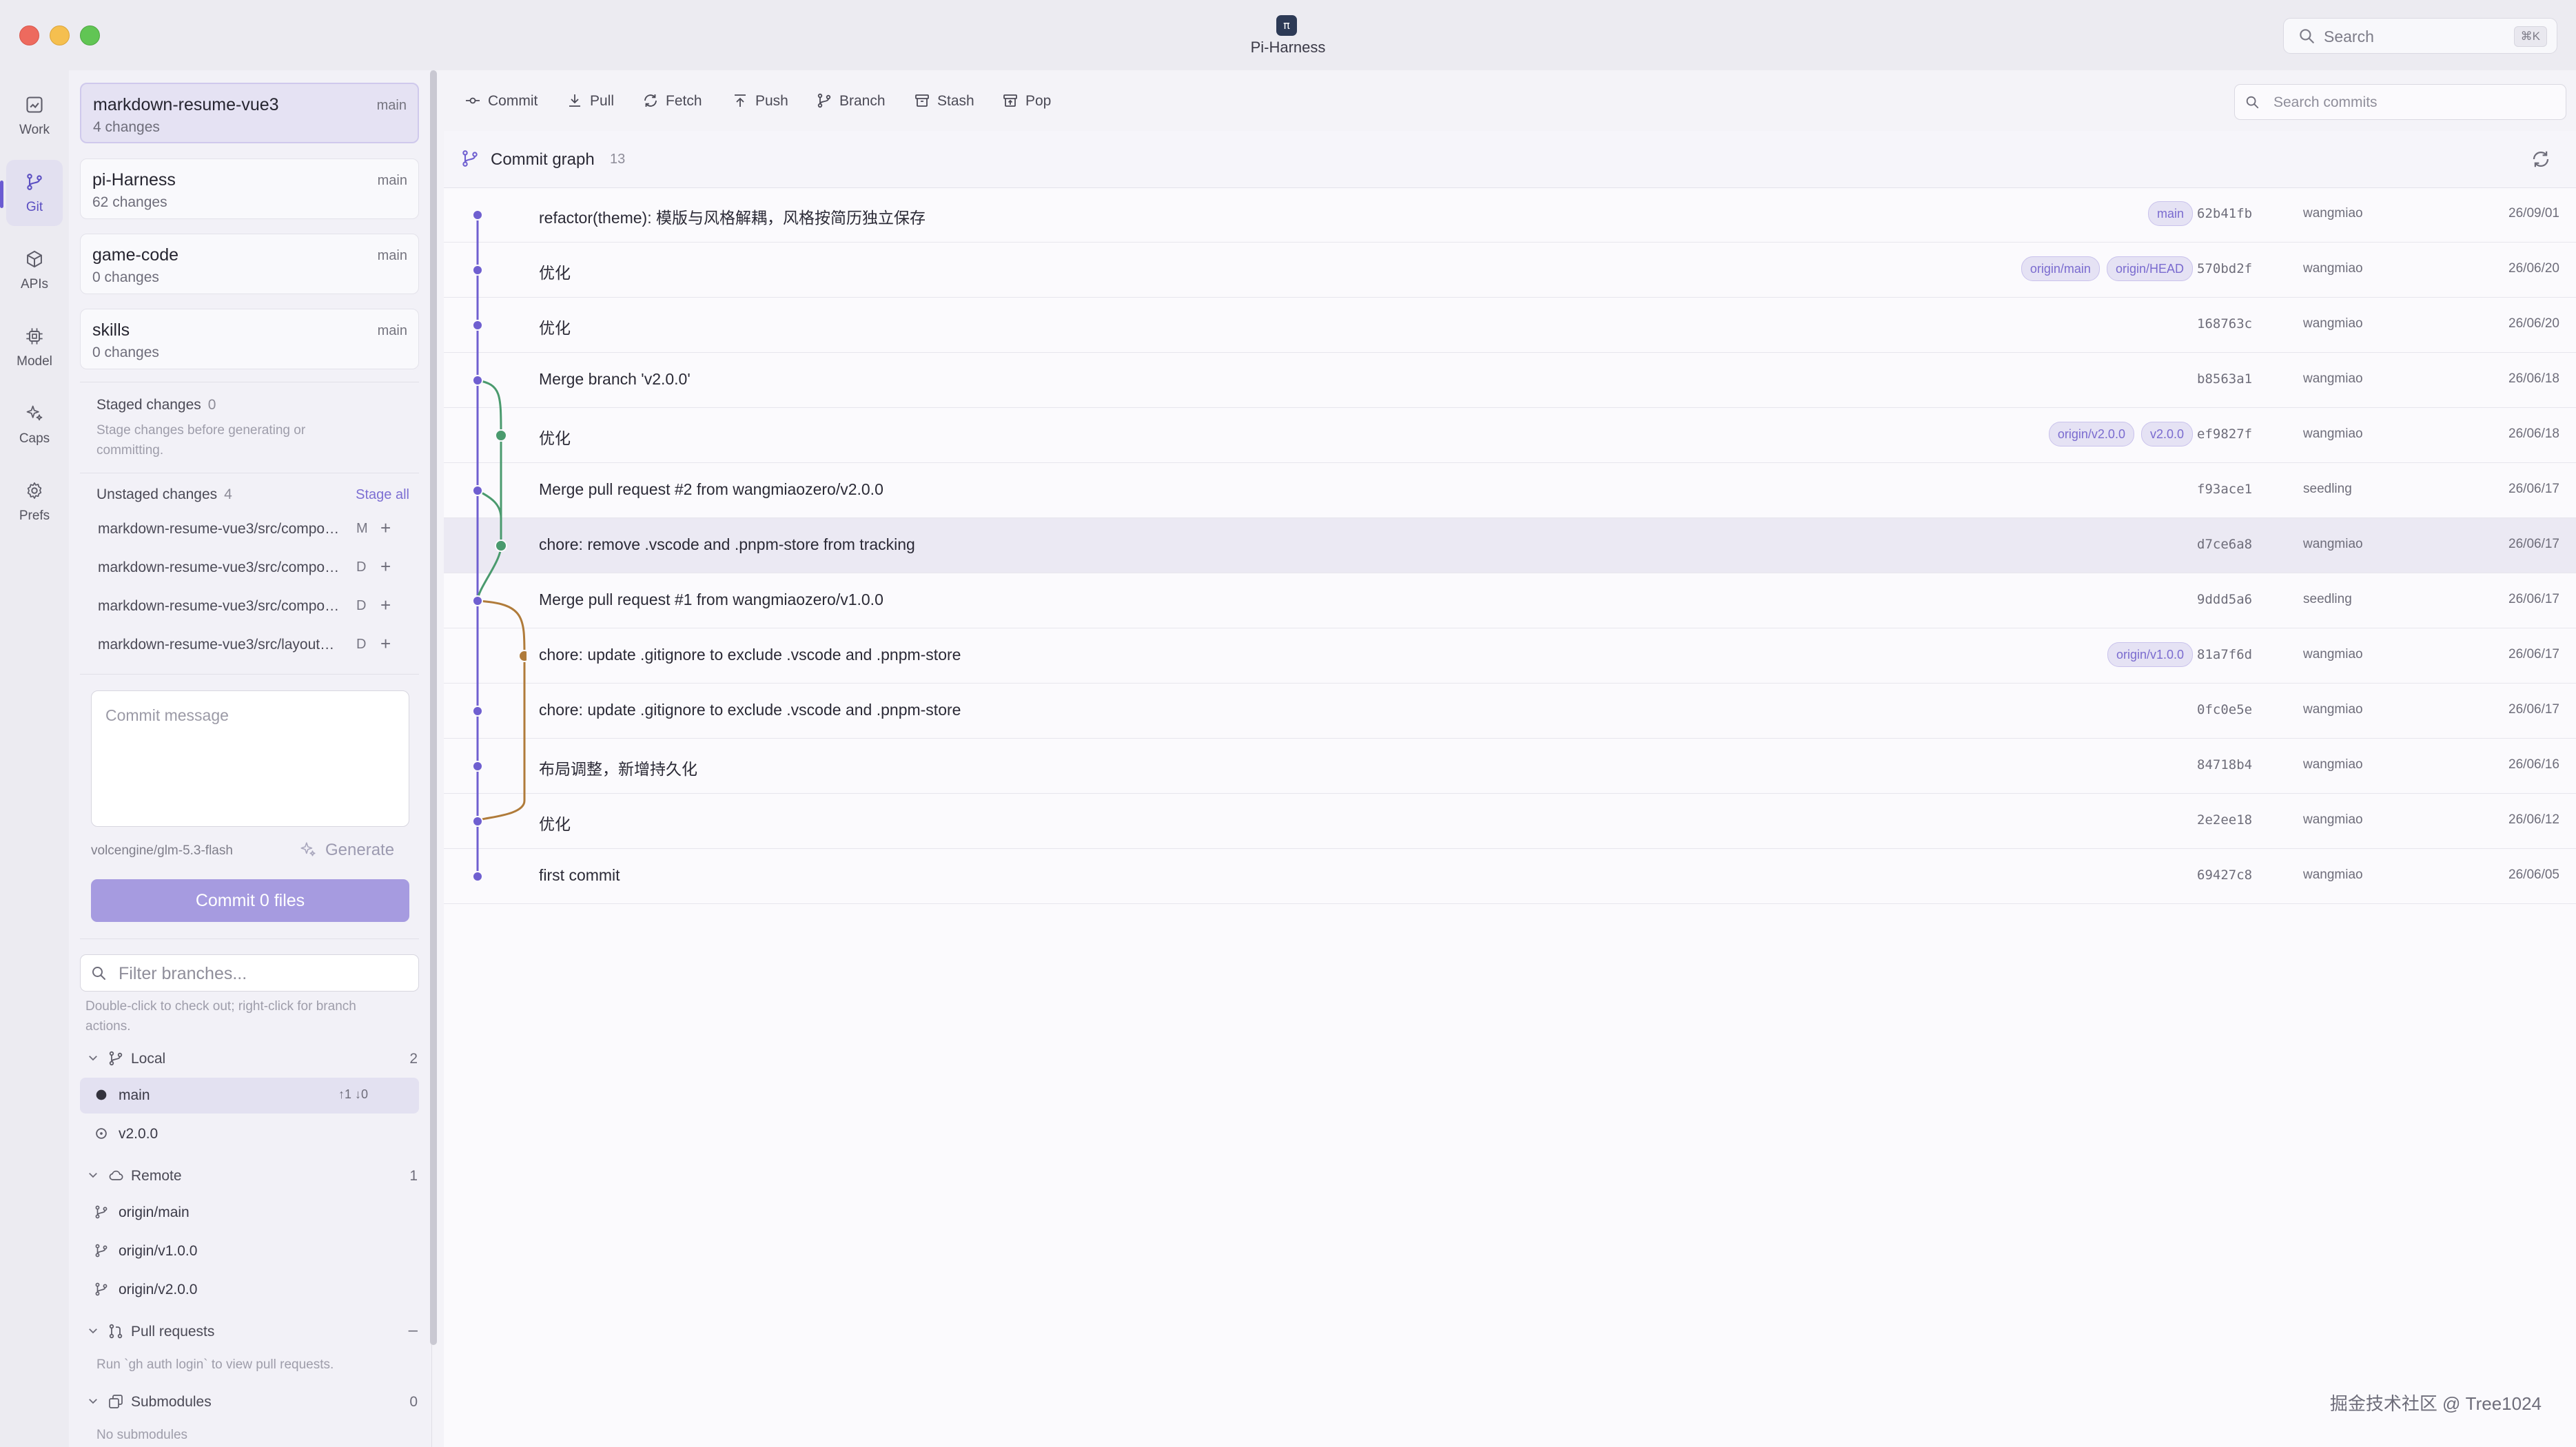 The image size is (2576, 1447). Describe the element at coordinates (249, 113) in the screenshot. I see `repo-card-markdown-resume-vue3: markdown-resume-vue3 4 changes main` at that location.